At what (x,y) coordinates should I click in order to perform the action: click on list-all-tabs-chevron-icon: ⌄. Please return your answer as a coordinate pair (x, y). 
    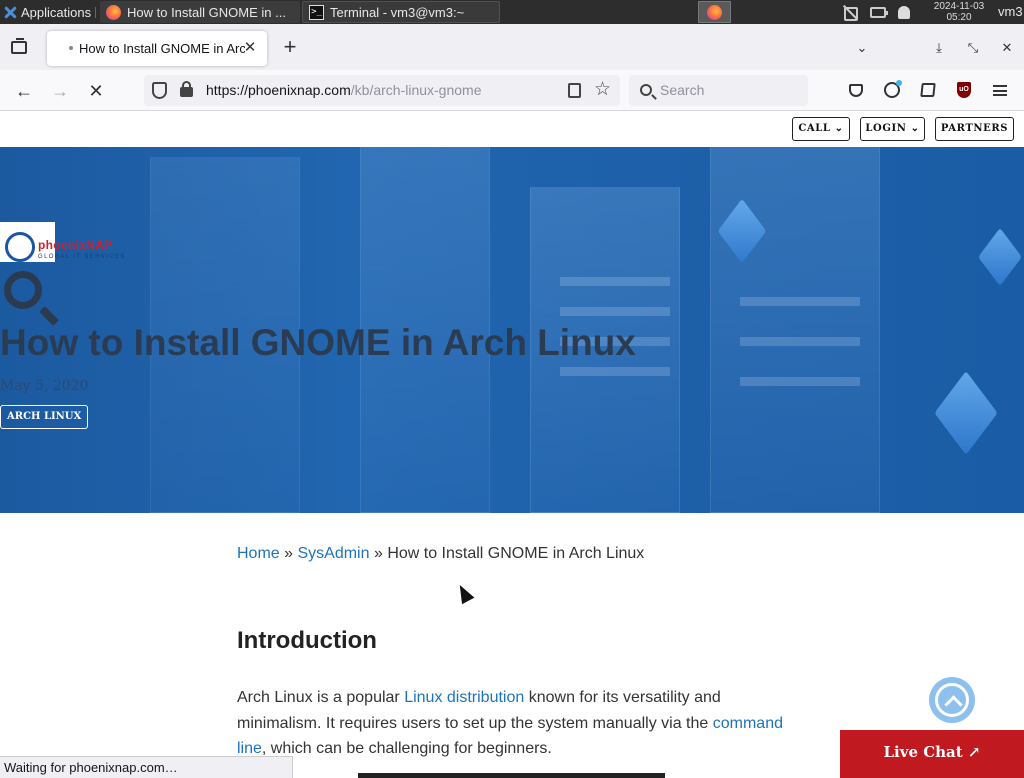
    Looking at the image, I should click on (862, 48).